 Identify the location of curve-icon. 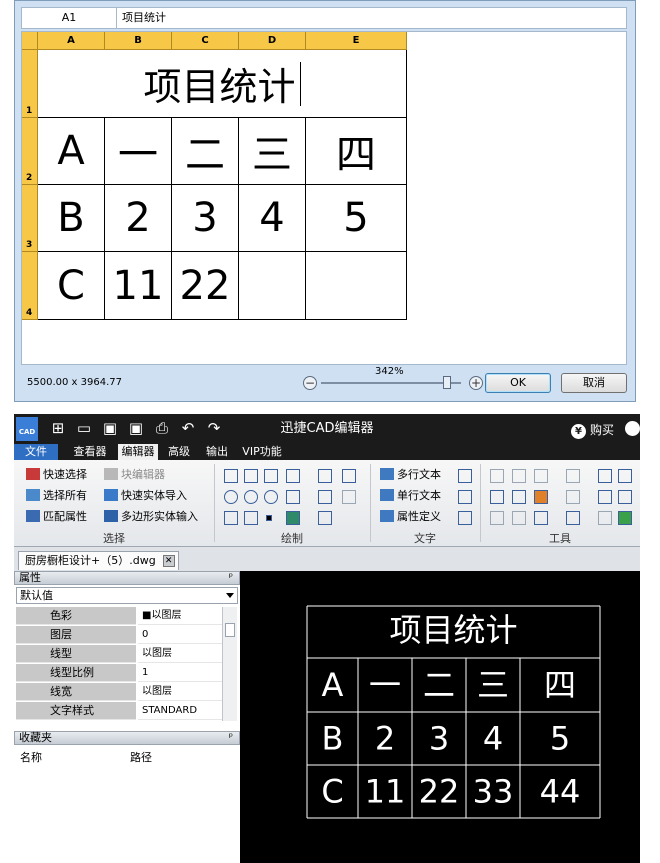
(231, 518).